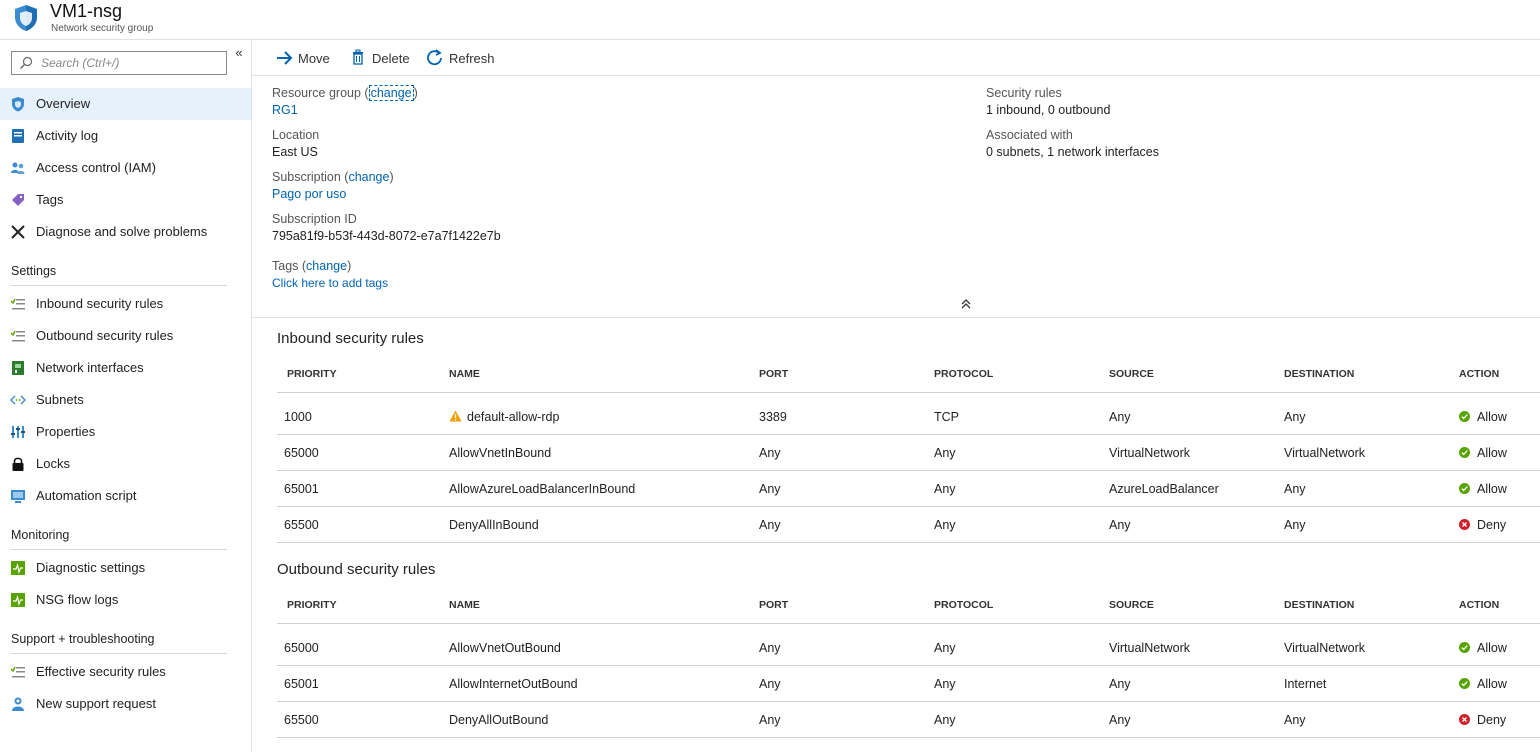  Describe the element at coordinates (314, 219) in the screenshot. I see `subscription-id-label: Subscription ID` at that location.